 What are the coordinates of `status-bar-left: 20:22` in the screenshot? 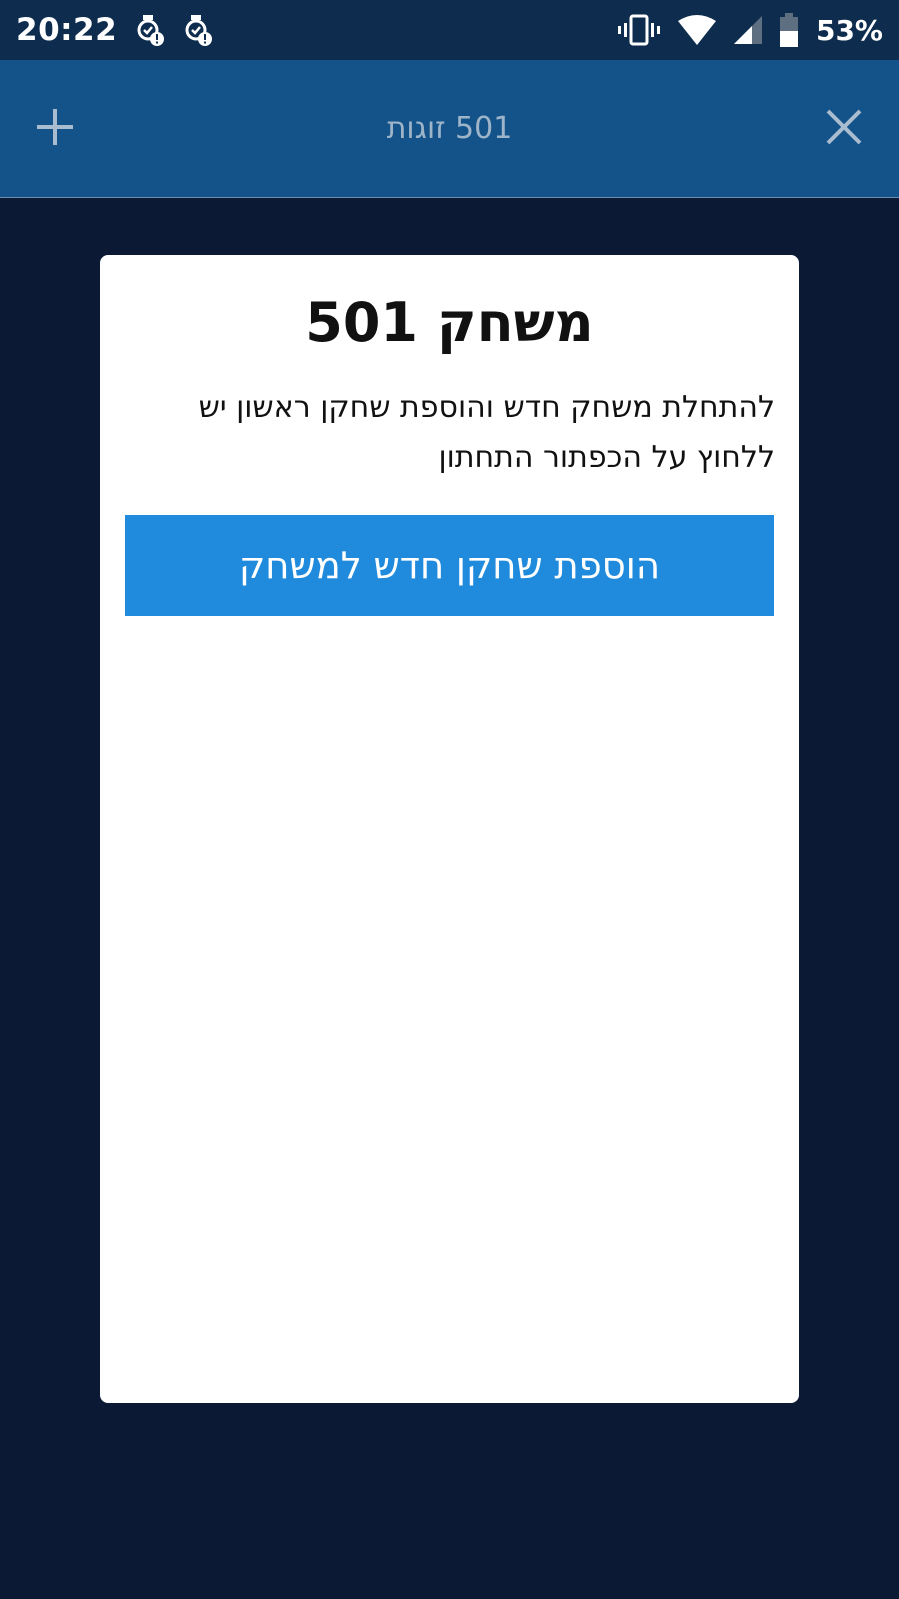 It's located at (114, 30).